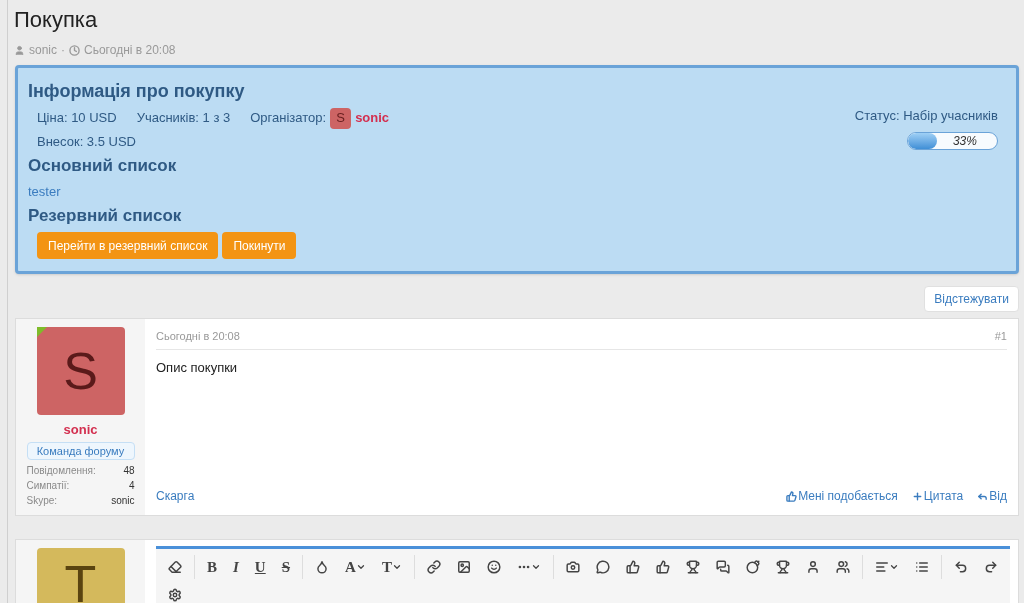 This screenshot has height=603, width=1024. What do you see at coordinates (183, 118) in the screenshot?
I see `participants-text: Учасників: 1 з 3` at bounding box center [183, 118].